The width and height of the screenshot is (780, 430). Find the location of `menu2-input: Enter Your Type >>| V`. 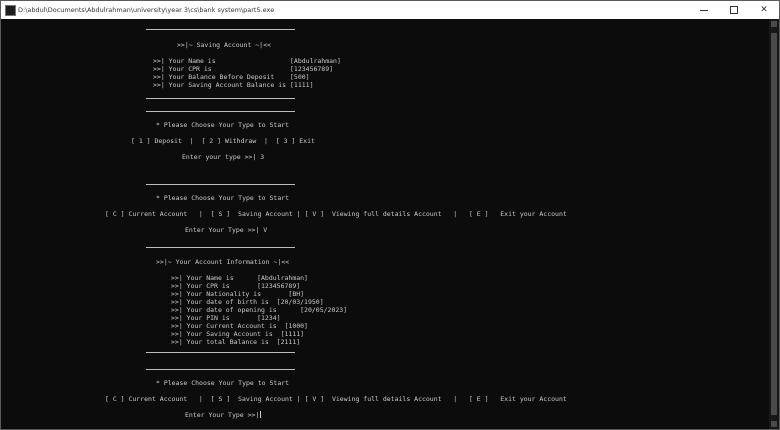

menu2-input: Enter Your Type >>| V is located at coordinates (226, 230).